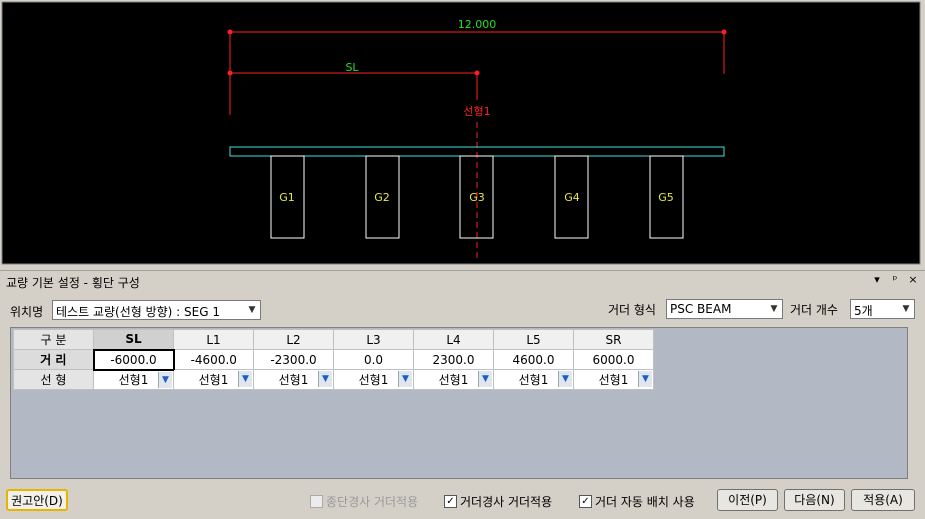 Image resolution: width=925 pixels, height=519 pixels. I want to click on alignment-dropdown-sr: 선형1 ▼, so click(613, 379).